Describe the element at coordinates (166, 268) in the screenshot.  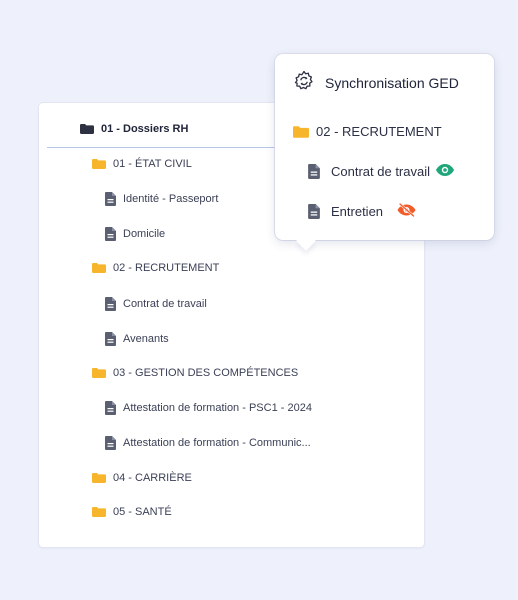
I see `tree-item-label: 02 - RECRUTEMENT` at that location.